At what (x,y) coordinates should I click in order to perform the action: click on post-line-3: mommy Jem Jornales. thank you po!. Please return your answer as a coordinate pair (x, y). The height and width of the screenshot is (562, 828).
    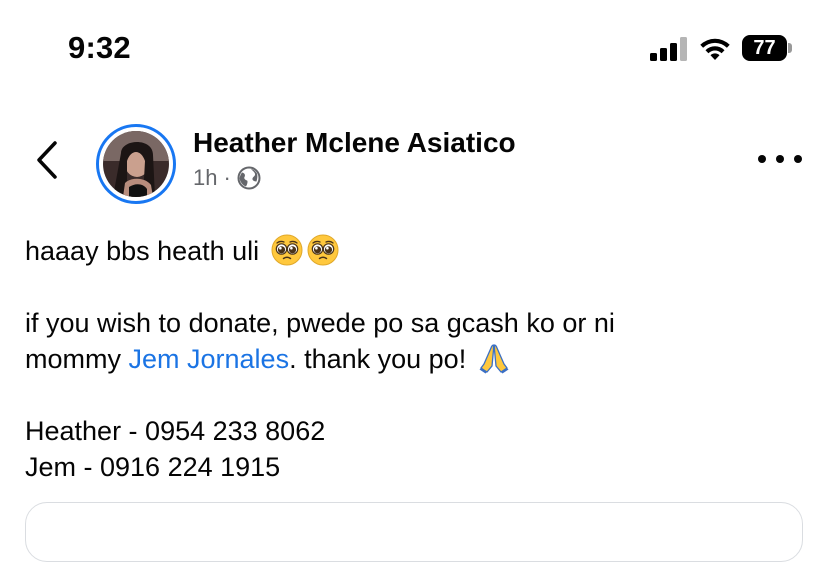
    Looking at the image, I should click on (415, 359).